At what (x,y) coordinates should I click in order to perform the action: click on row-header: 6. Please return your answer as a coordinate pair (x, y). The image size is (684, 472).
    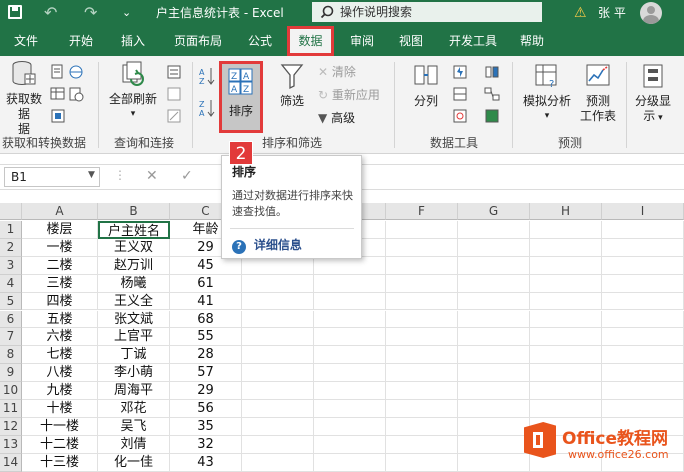
    Looking at the image, I should click on (11, 319).